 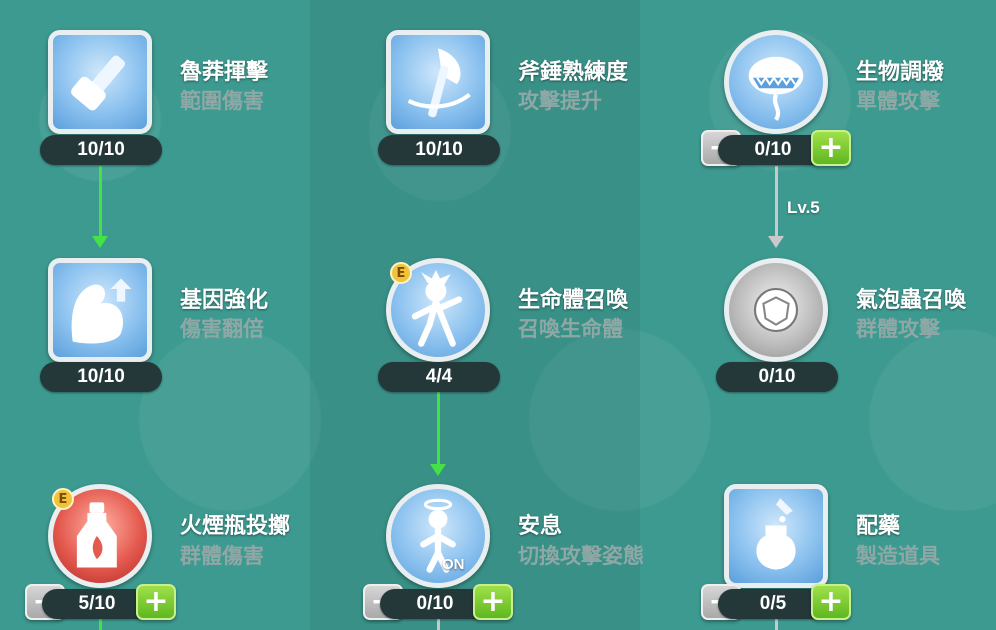 I want to click on axe-icon, so click(x=438, y=82).